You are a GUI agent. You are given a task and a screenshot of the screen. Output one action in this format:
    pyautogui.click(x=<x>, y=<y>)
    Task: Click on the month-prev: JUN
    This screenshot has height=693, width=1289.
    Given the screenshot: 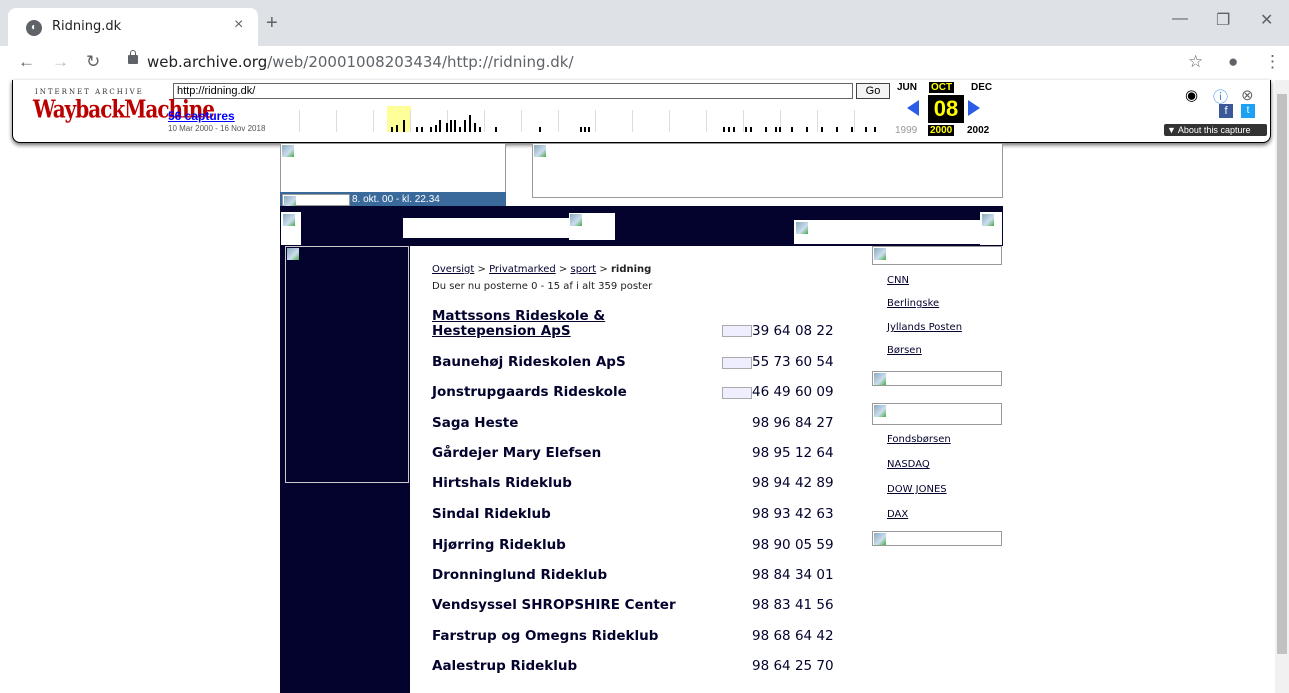 What is the action you would take?
    pyautogui.click(x=907, y=87)
    